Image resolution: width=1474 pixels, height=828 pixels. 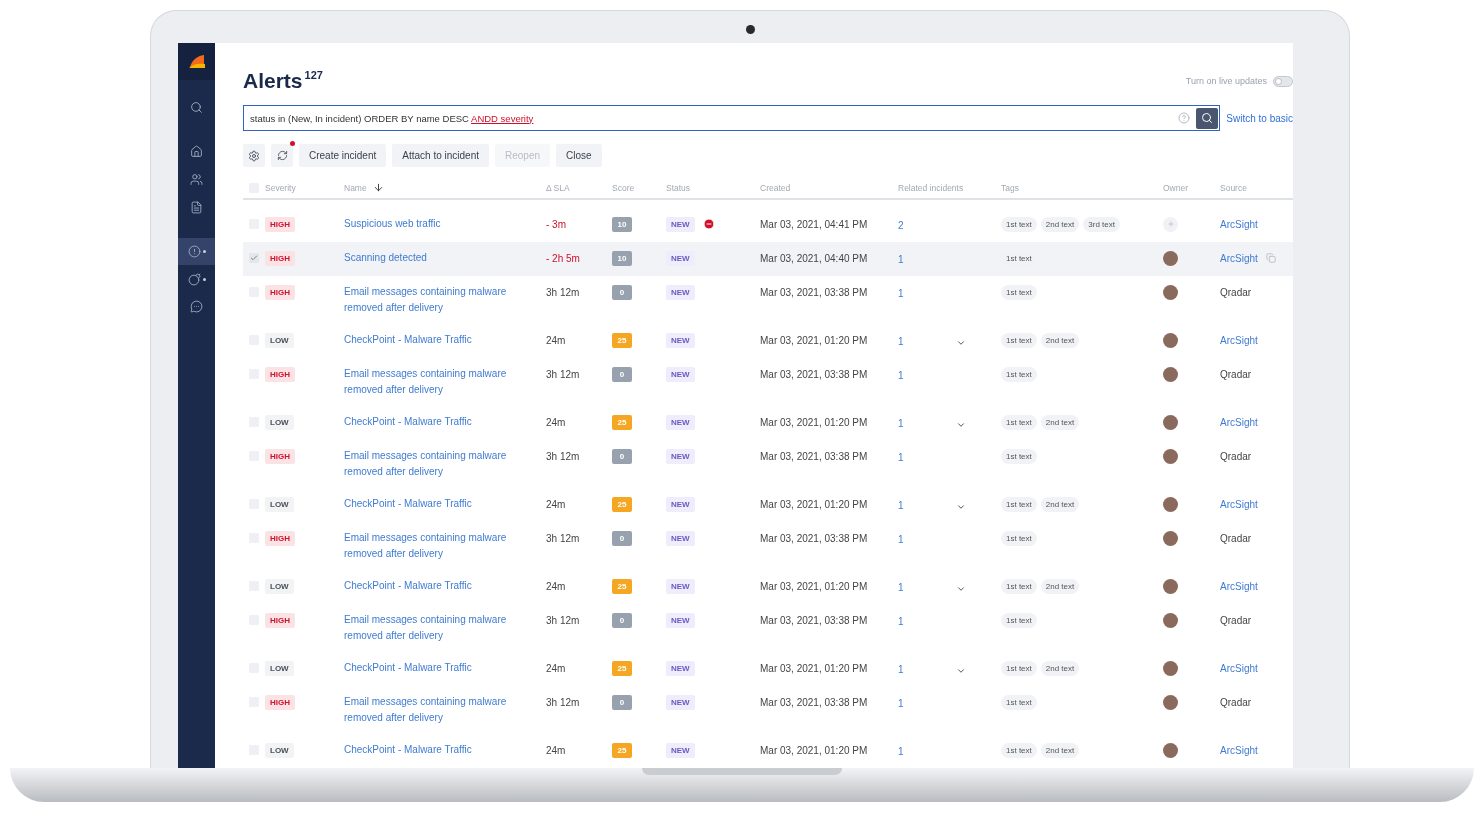 What do you see at coordinates (196, 251) in the screenshot?
I see `sidebar-item` at bounding box center [196, 251].